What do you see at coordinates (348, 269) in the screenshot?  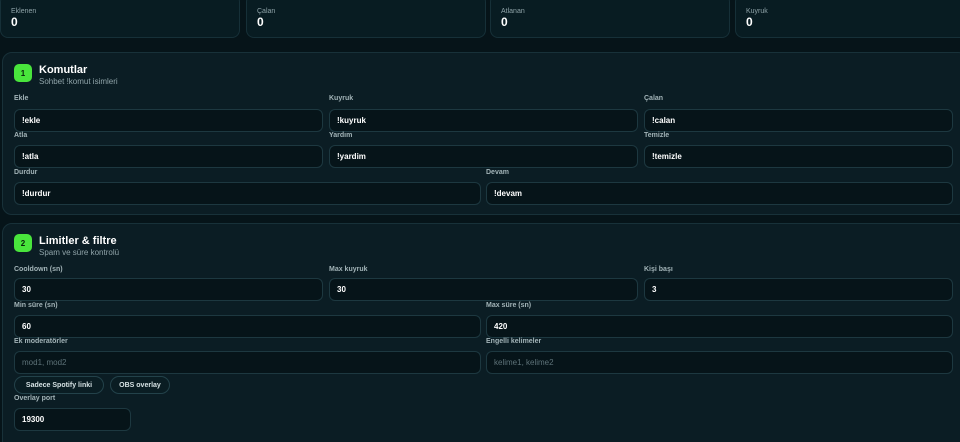 I see `field-label-max-queue: Max kuyruk` at bounding box center [348, 269].